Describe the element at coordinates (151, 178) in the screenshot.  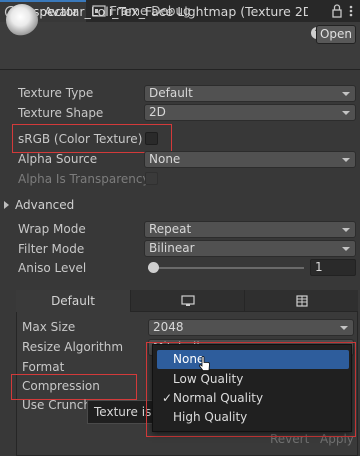
I see `alpha-is-transparency-checkbox` at that location.